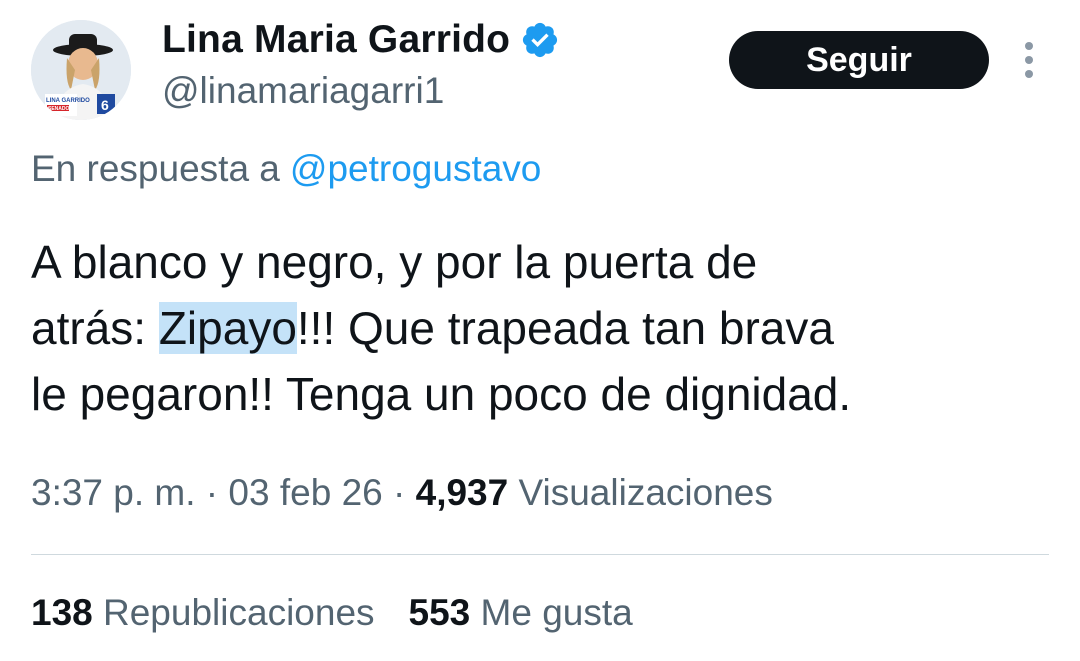 The width and height of the screenshot is (1080, 661). What do you see at coordinates (1029, 60) in the screenshot?
I see `more-options-icon` at bounding box center [1029, 60].